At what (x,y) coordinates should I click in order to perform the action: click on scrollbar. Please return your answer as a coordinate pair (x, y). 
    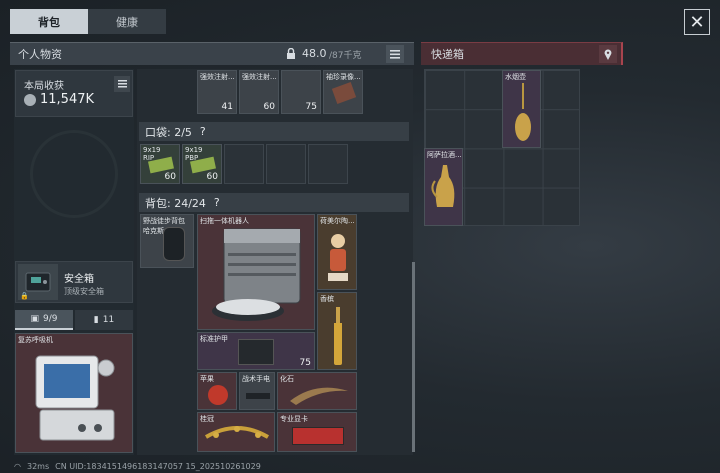
    Looking at the image, I should click on (413, 357).